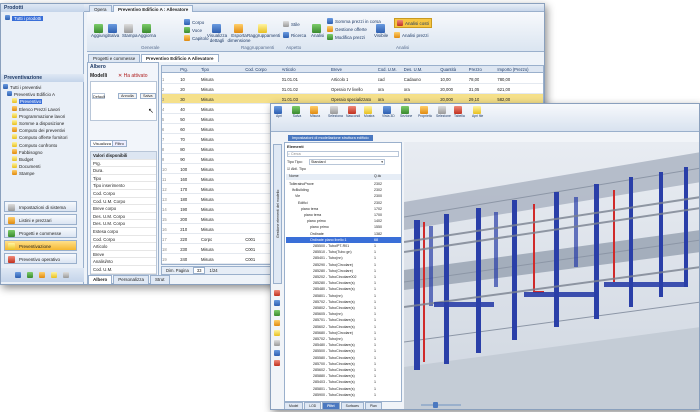 The height and width of the screenshot is (412, 700). Describe the element at coordinates (133, 76) in the screenshot. I see `models-flag: ✕ Ha attivato` at that location.